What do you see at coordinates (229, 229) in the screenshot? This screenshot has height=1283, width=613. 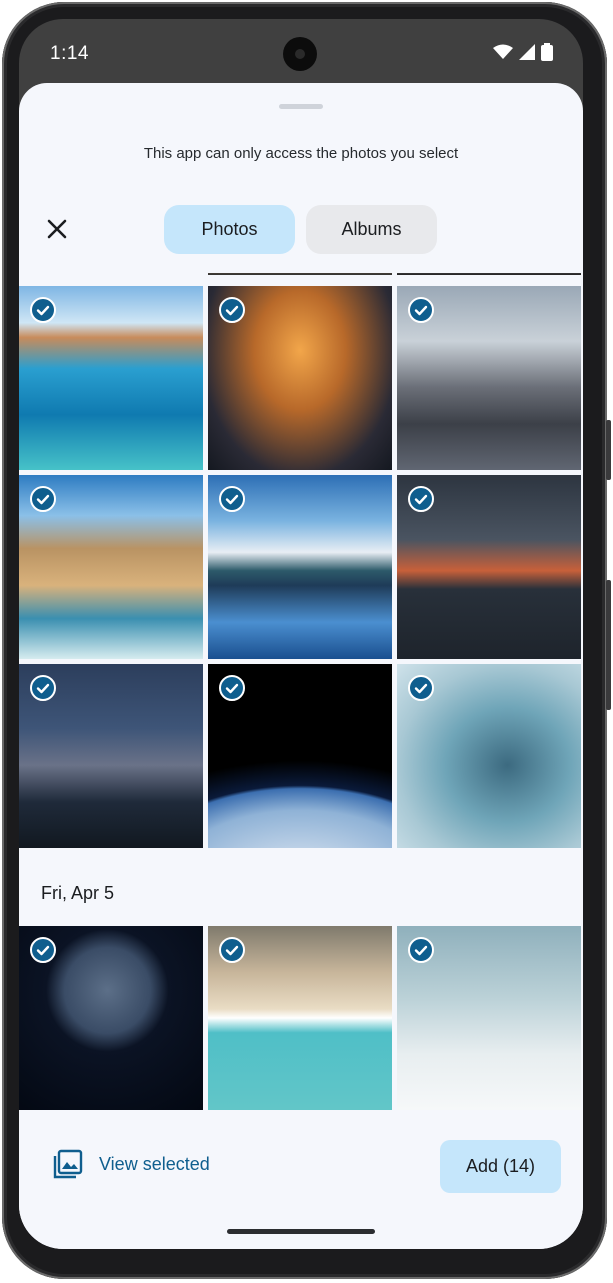 I see `tab-photos: Photos` at bounding box center [229, 229].